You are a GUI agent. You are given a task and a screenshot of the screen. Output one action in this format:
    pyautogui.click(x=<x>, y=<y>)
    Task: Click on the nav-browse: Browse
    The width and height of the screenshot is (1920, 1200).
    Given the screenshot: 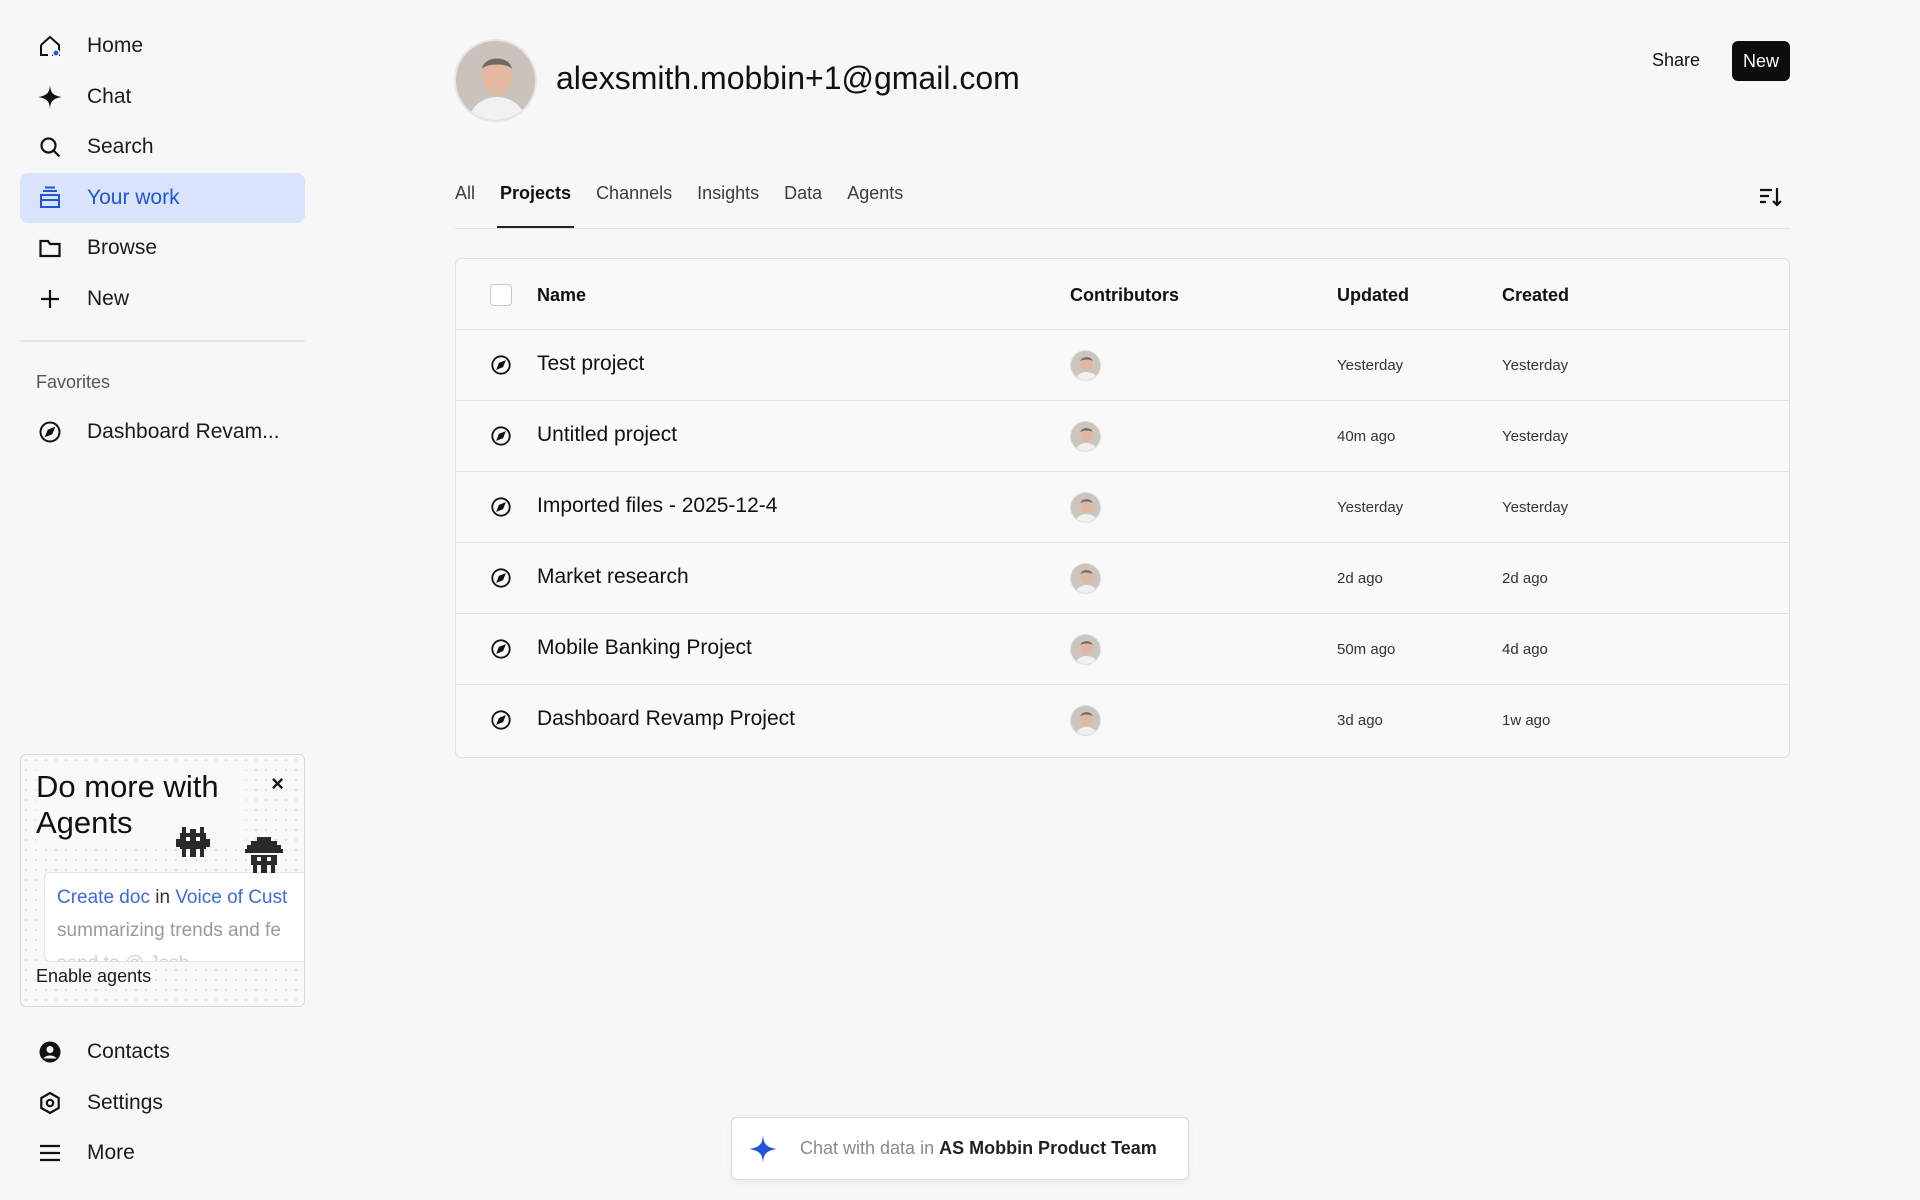 What is the action you would take?
    pyautogui.click(x=162, y=248)
    